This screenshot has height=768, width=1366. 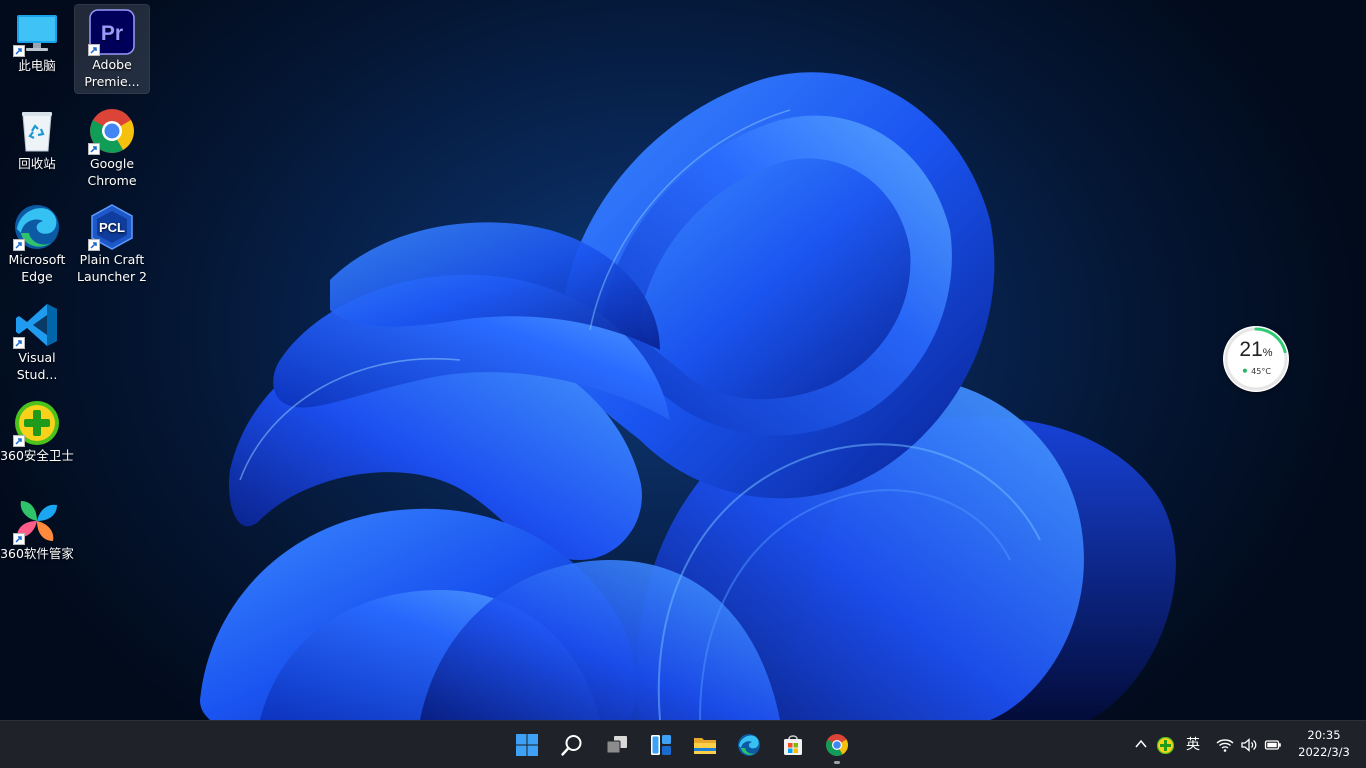 I want to click on pcl-logo-text: PCL, so click(x=112, y=227).